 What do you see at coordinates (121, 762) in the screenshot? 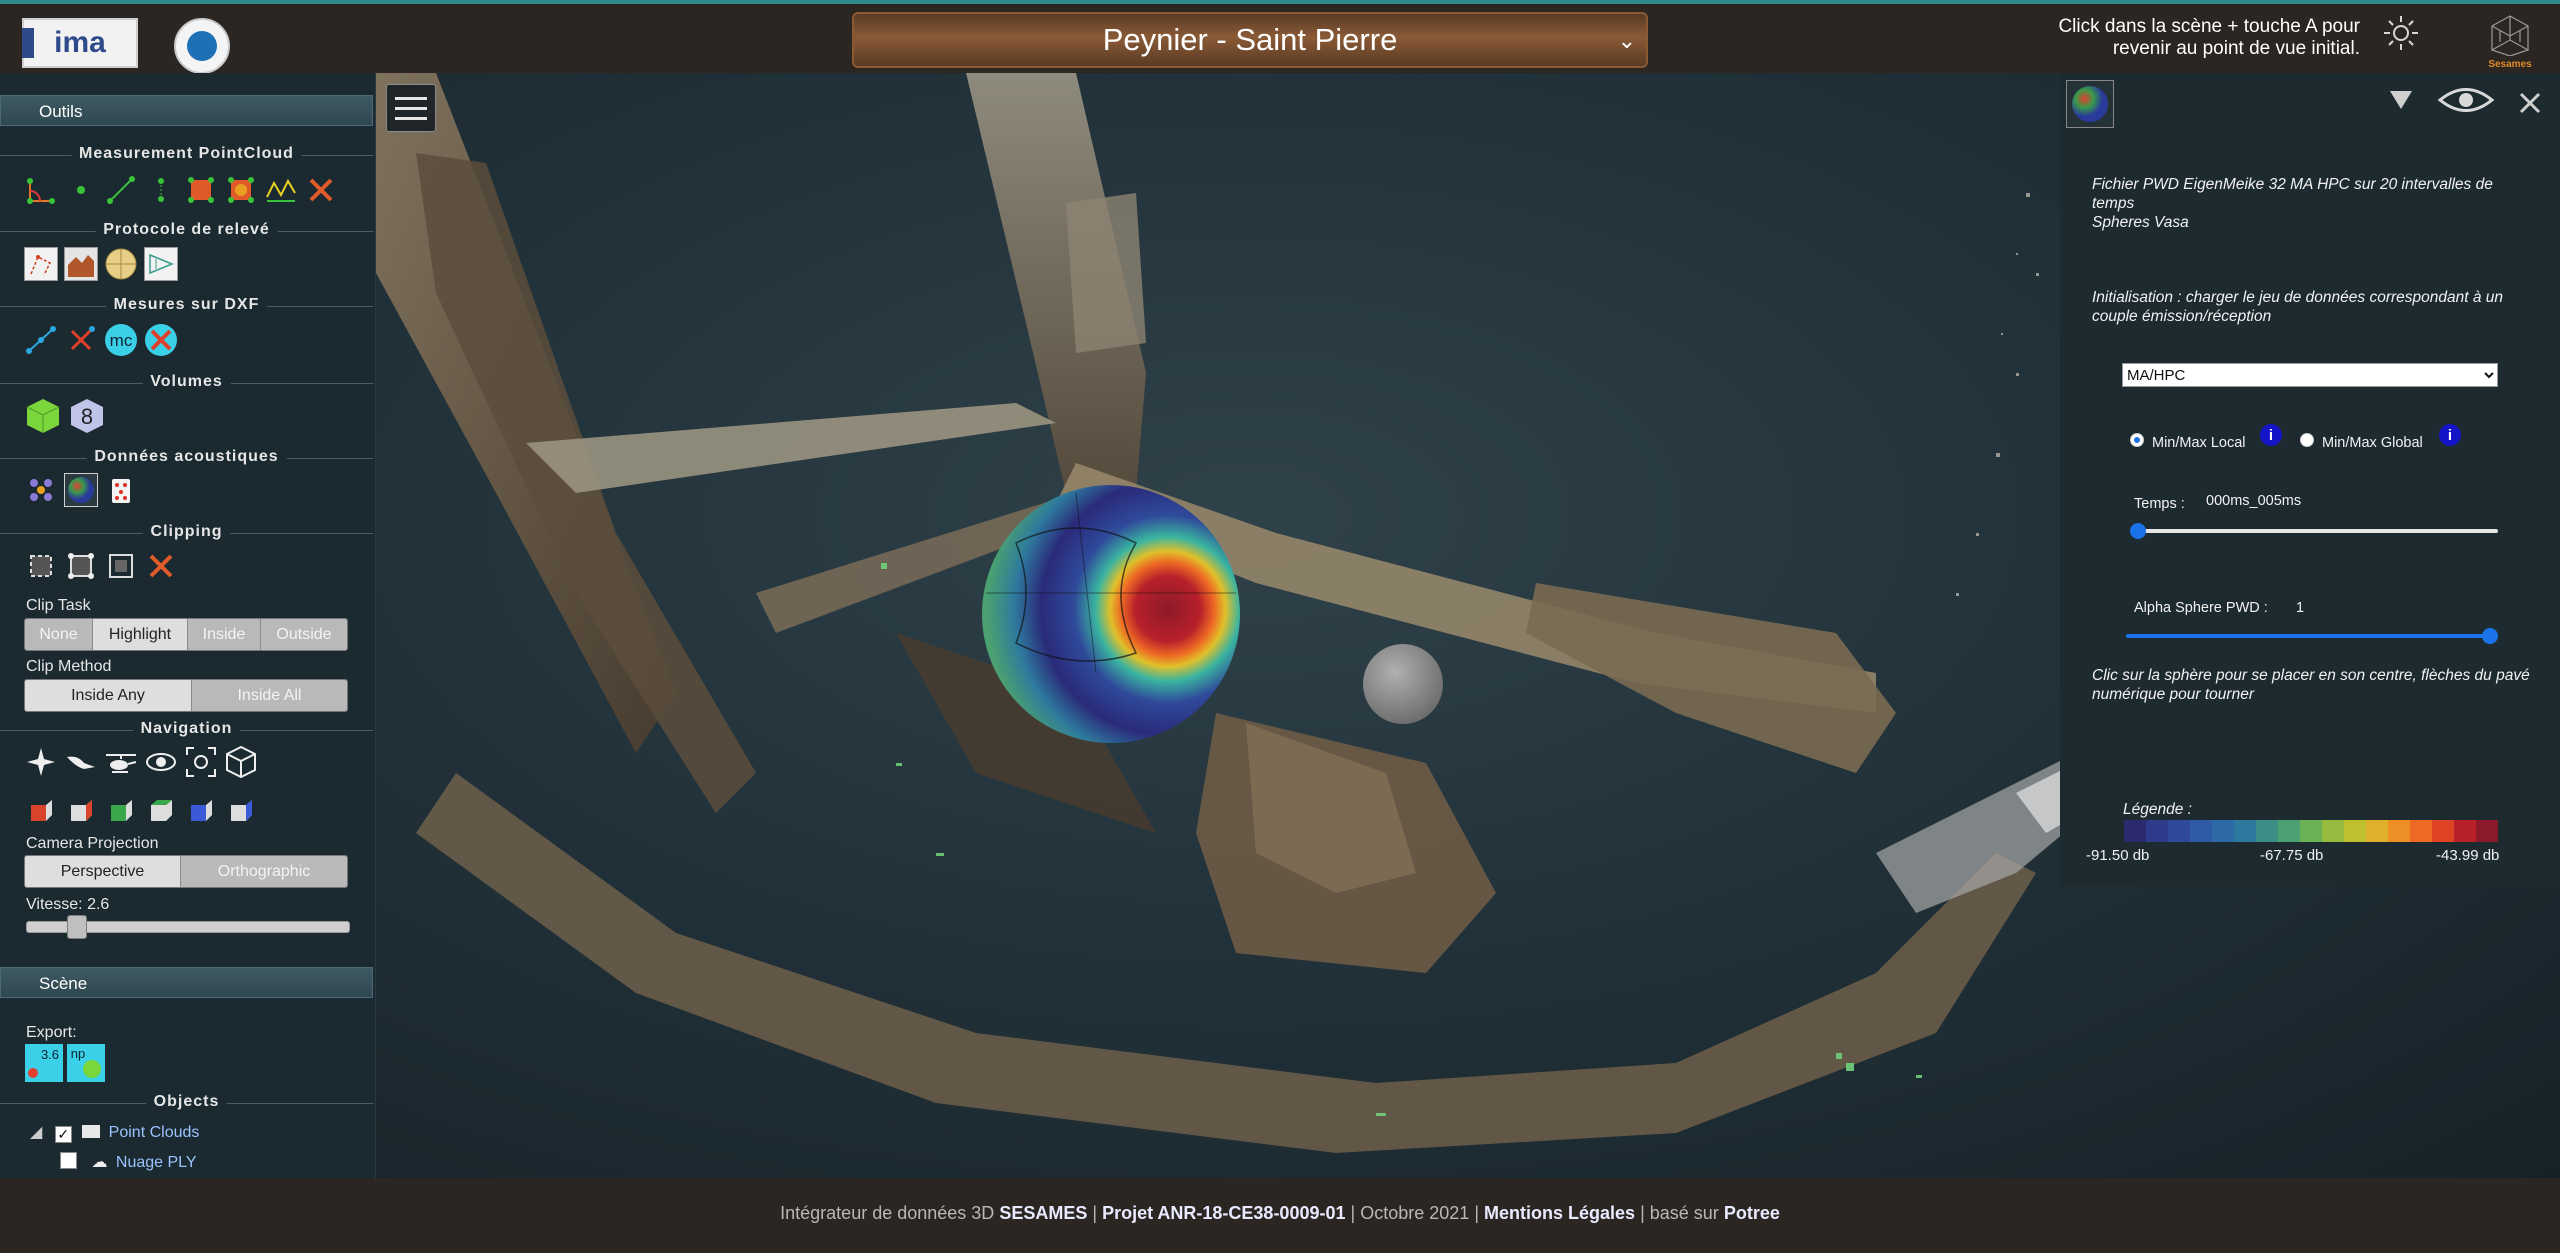
I see `helicopter-control-icon` at bounding box center [121, 762].